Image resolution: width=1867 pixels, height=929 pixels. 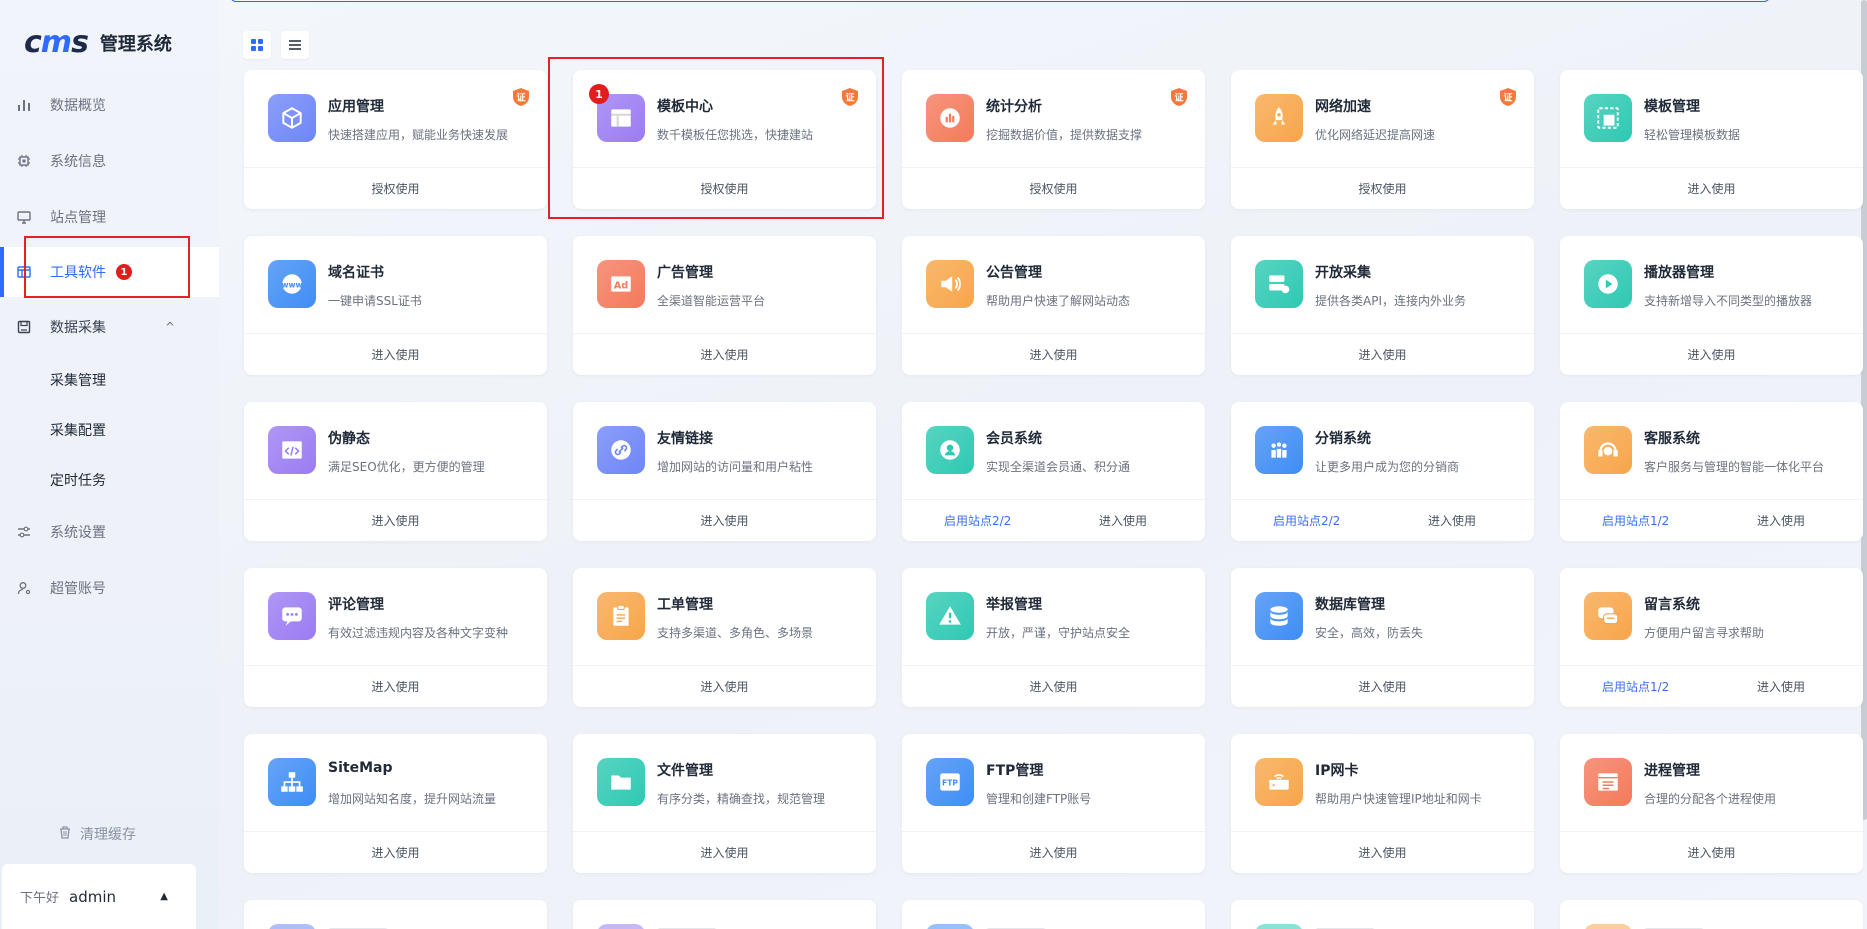 What do you see at coordinates (1672, 605) in the screenshot?
I see `tool-card-title: 留言系统` at bounding box center [1672, 605].